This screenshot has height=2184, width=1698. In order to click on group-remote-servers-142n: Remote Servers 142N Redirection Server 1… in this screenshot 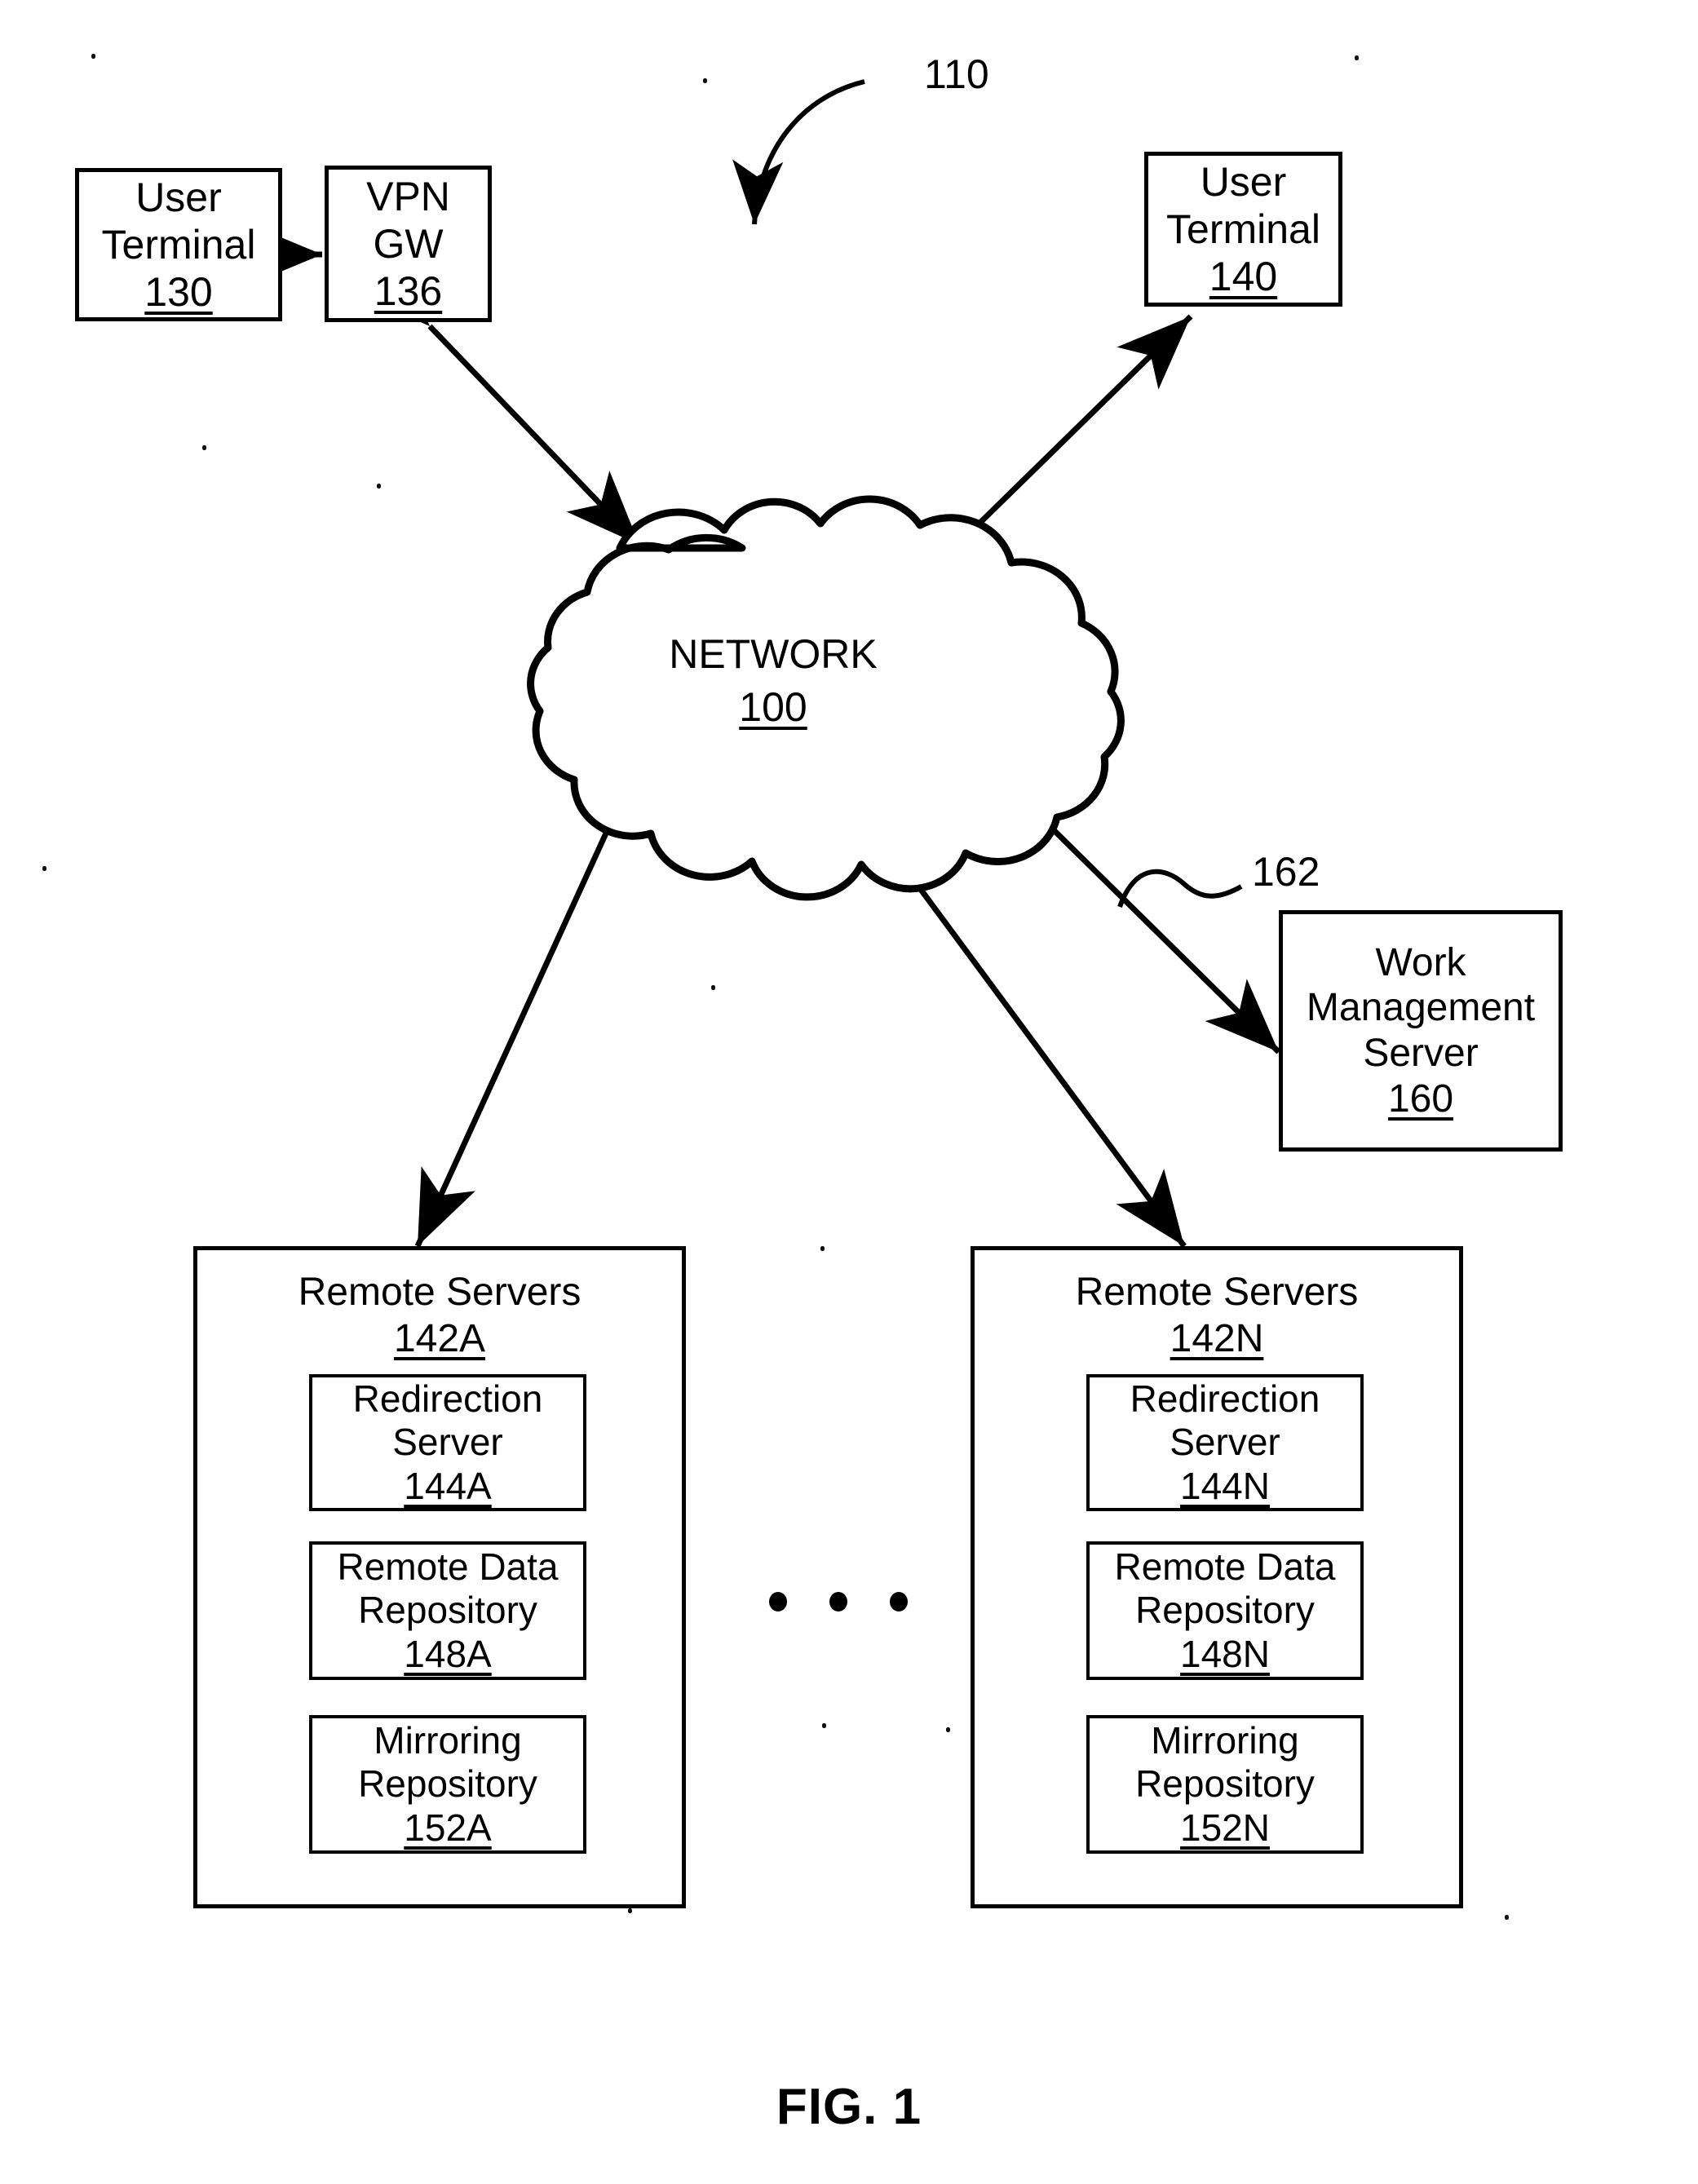, I will do `click(1217, 1577)`.